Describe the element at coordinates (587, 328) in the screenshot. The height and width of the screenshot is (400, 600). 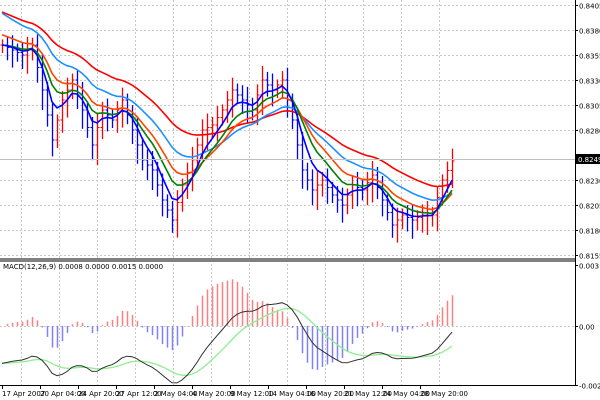
I see `macd-tick-label: 0.00` at that location.